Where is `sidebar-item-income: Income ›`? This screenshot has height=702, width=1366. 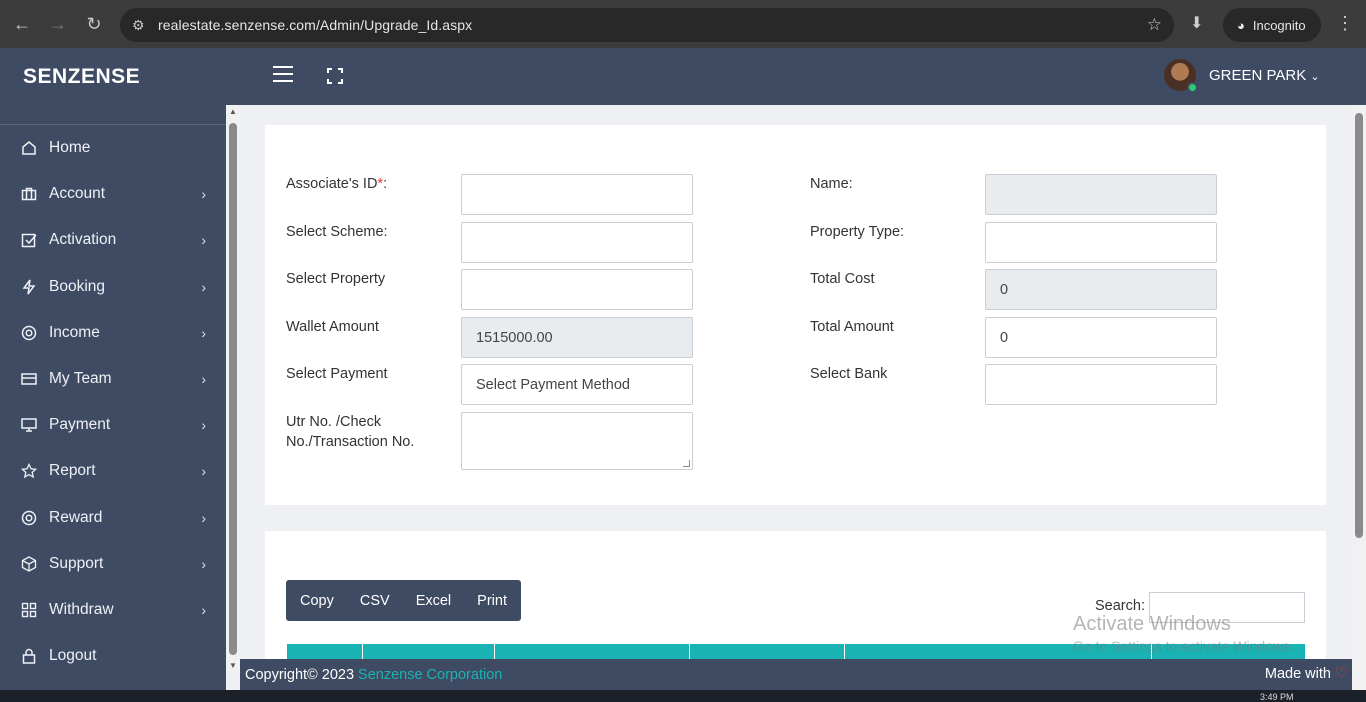
sidebar-item-income: Income › is located at coordinates (113, 333).